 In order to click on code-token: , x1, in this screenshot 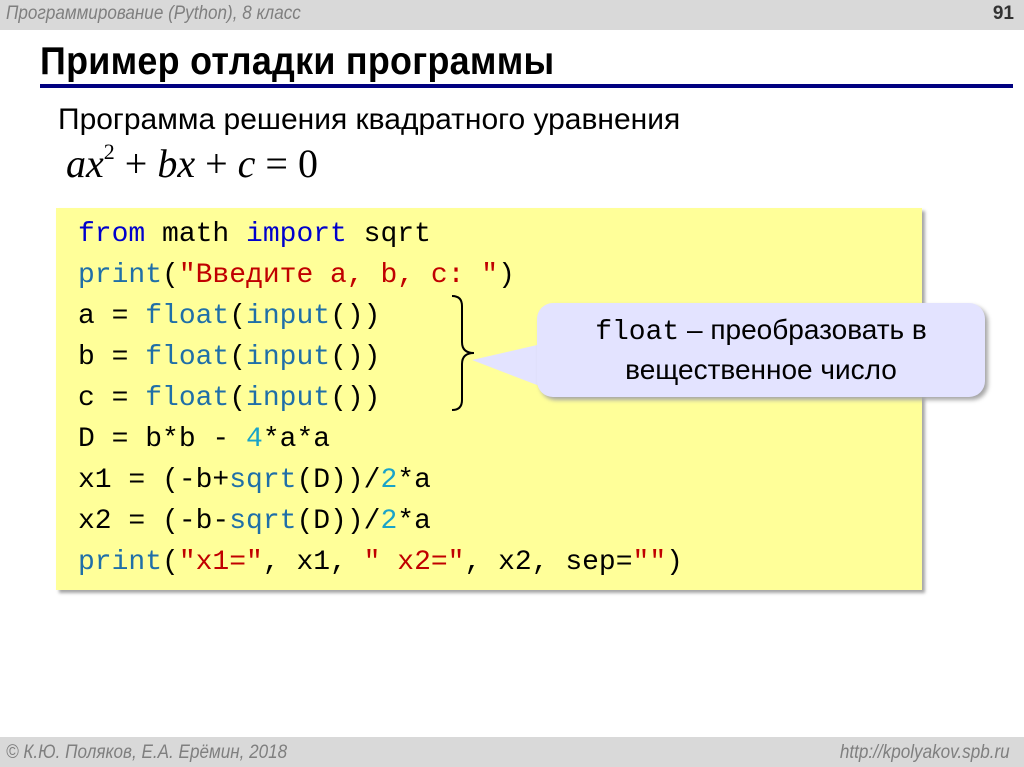, I will do `click(313, 562)`.